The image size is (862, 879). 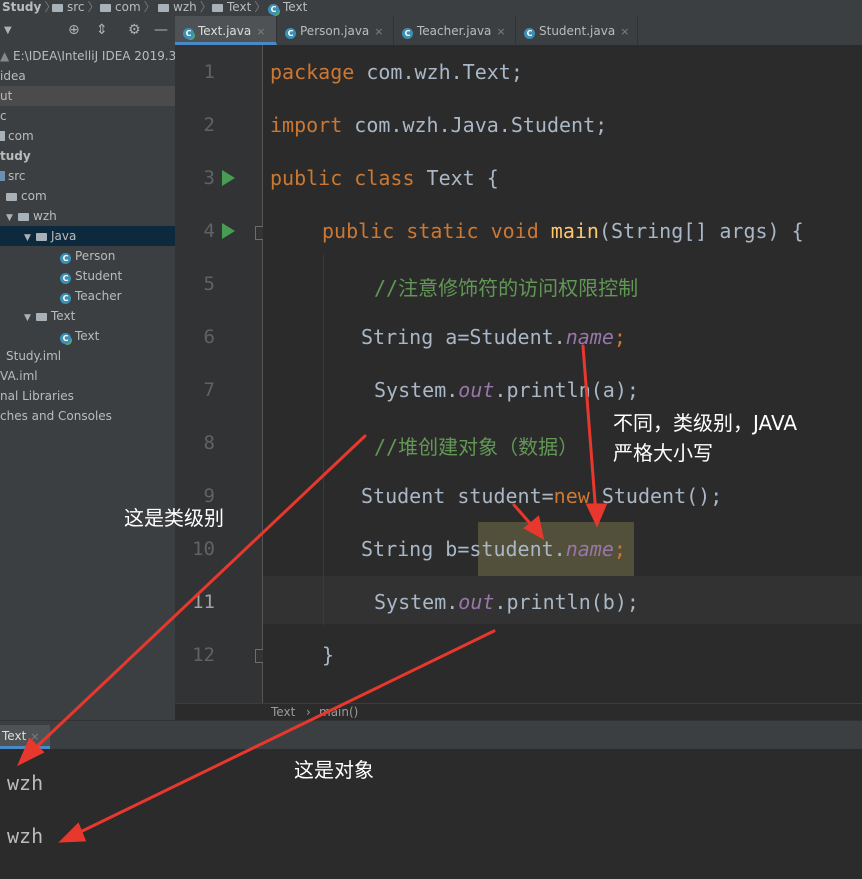 What do you see at coordinates (705, 438) in the screenshot?
I see `annotation-case-note: 不同，类级别，JAVA 严格大小写` at bounding box center [705, 438].